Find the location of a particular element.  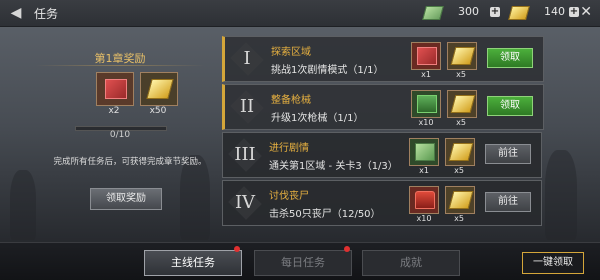

task-description: 升级1次枪械（1/1） is located at coordinates (317, 118).